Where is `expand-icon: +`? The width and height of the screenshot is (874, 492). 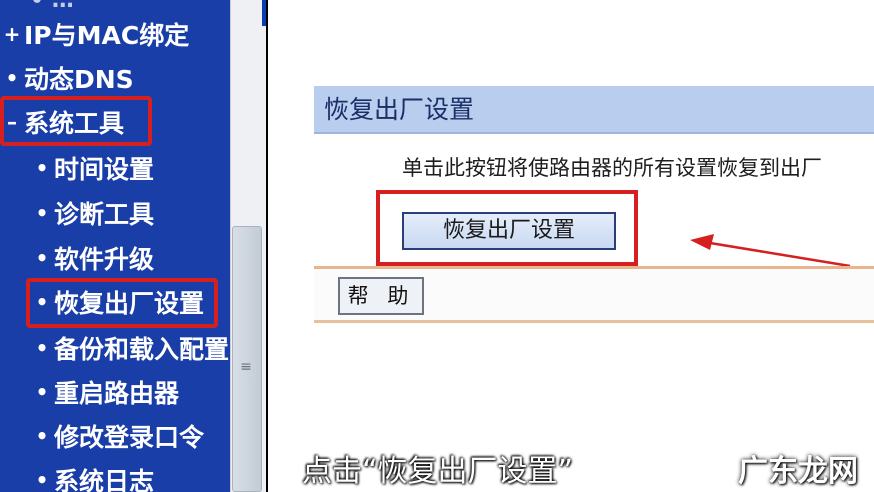
expand-icon: + is located at coordinates (12, 34).